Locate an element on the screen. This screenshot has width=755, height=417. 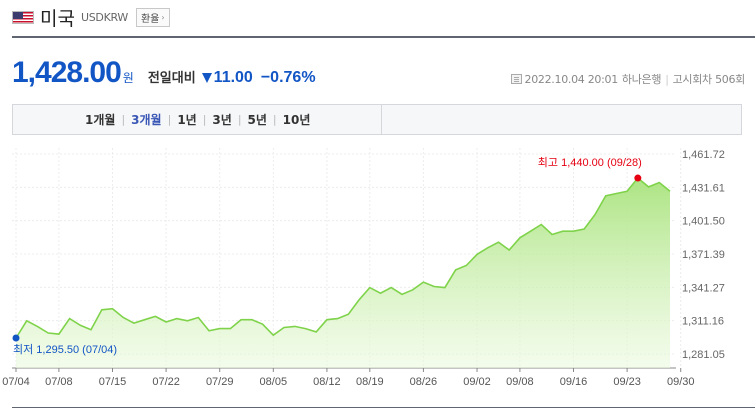
y-tick-label: 1,311.16 is located at coordinates (703, 322).